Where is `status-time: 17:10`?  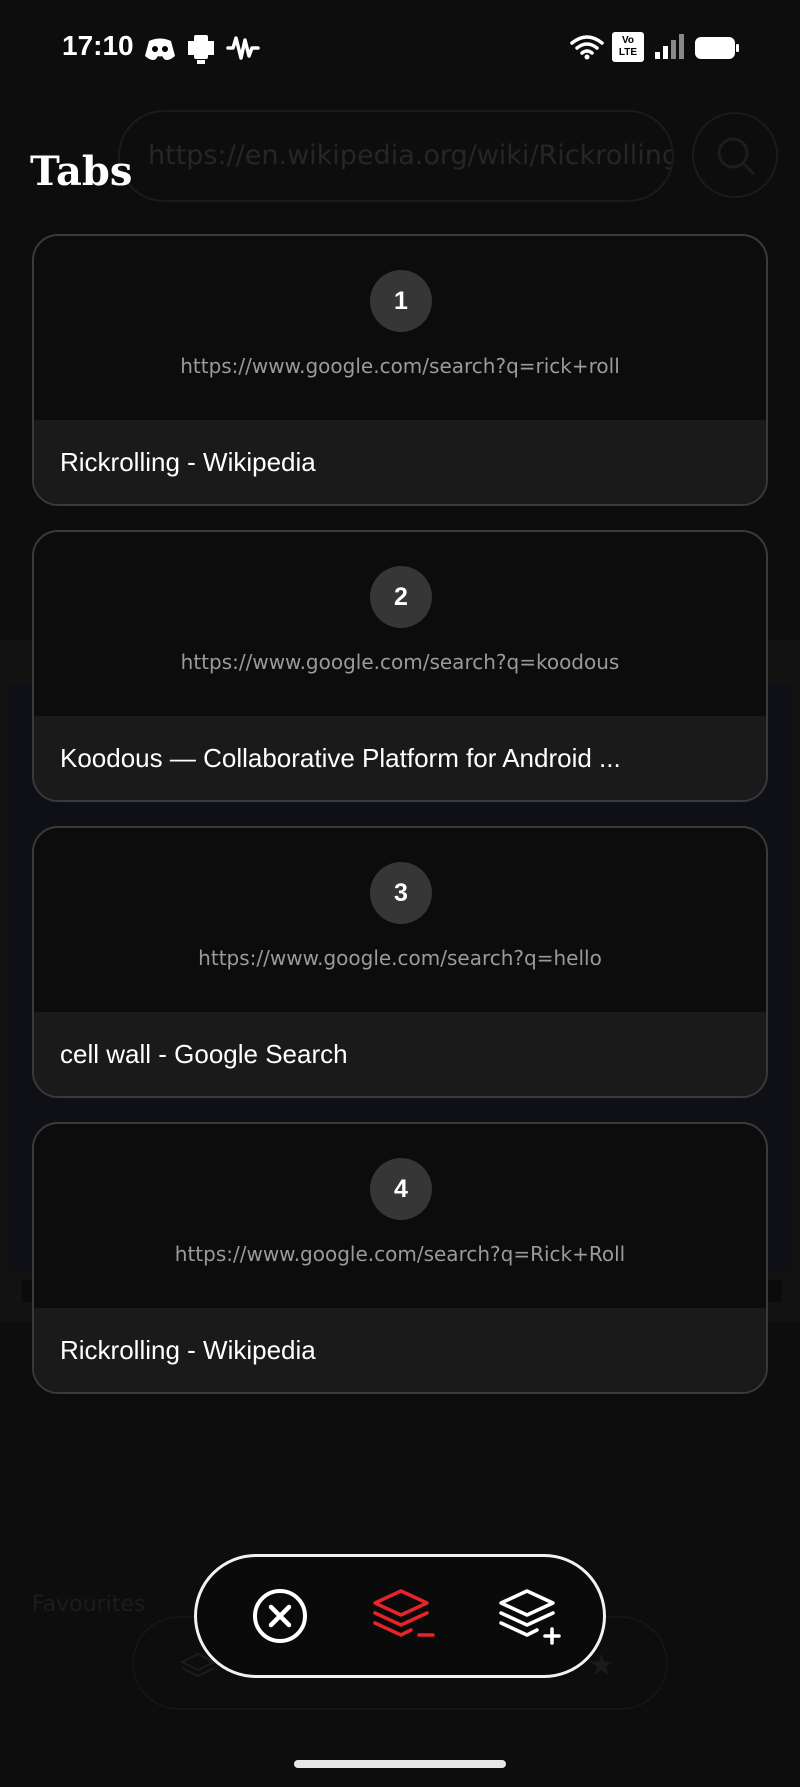 status-time: 17:10 is located at coordinates (98, 45).